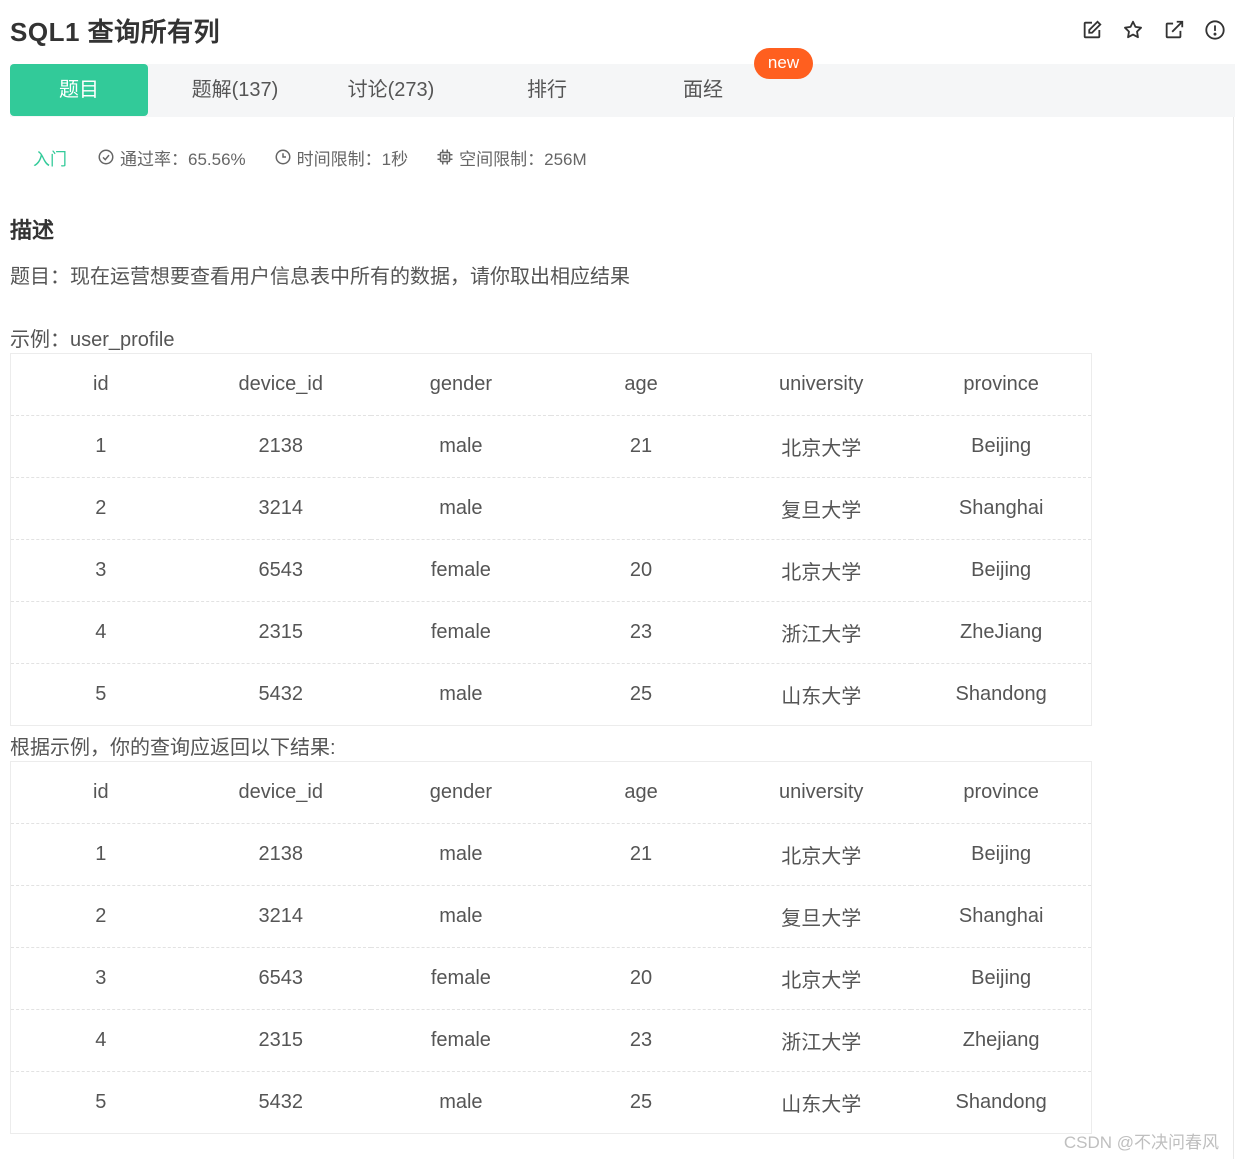  What do you see at coordinates (1174, 30) in the screenshot?
I see `external-link-icon` at bounding box center [1174, 30].